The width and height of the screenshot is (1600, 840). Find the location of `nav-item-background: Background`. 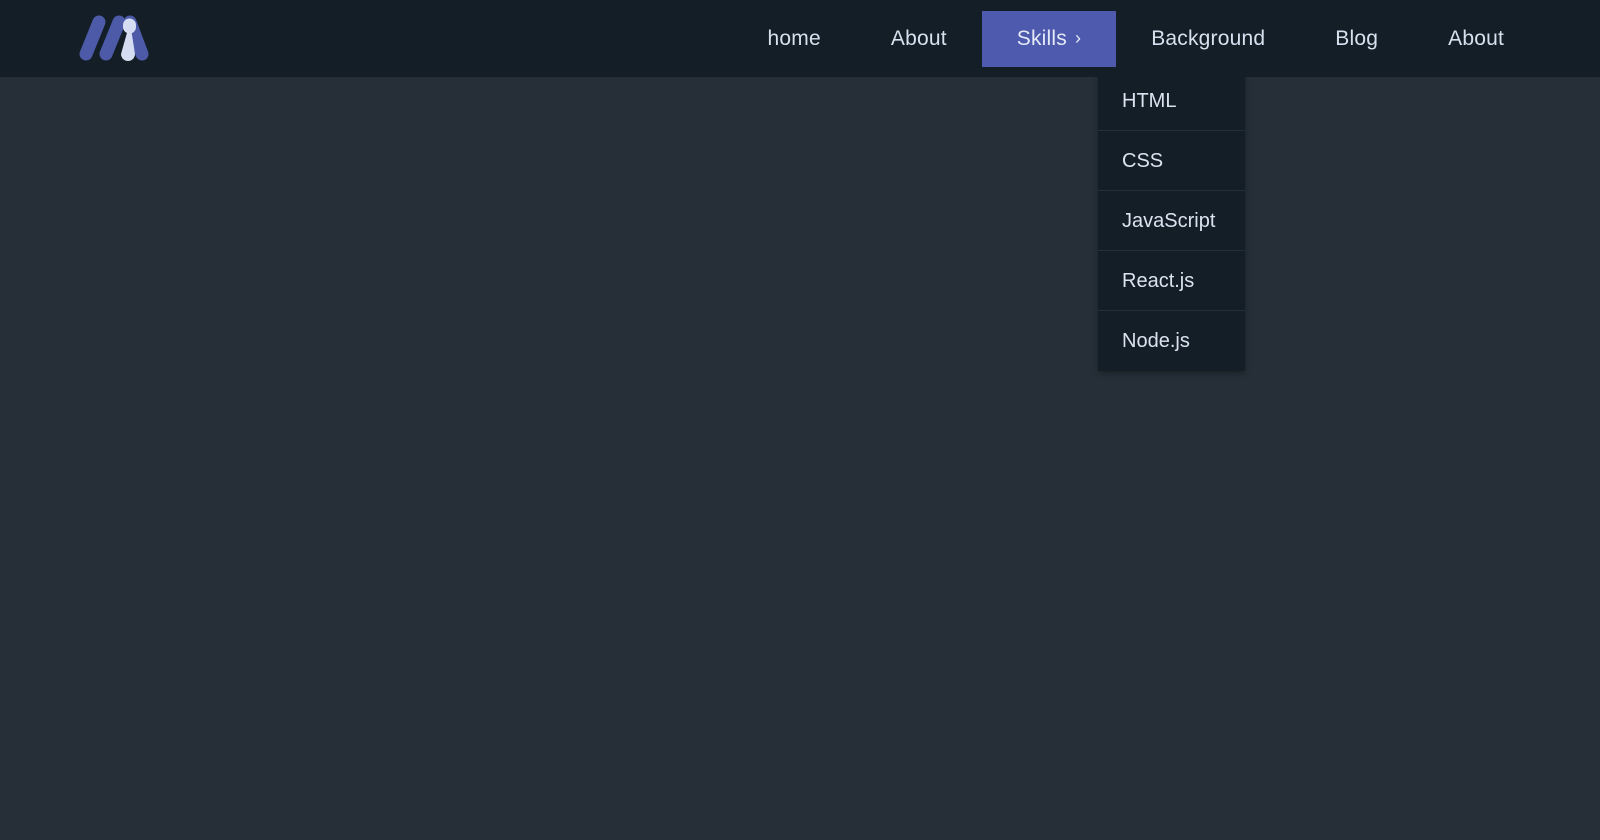

nav-item-background: Background is located at coordinates (1208, 39).